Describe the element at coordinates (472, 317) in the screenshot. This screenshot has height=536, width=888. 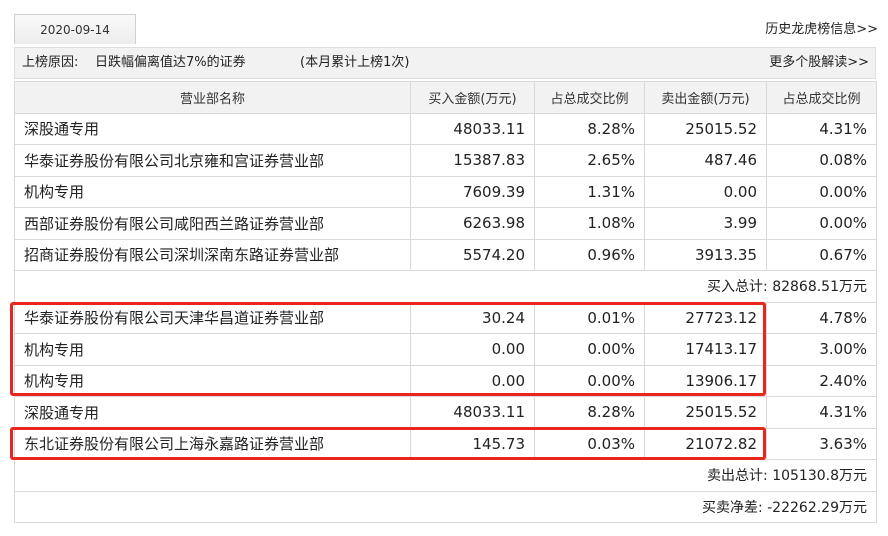
I see `buy-amount: 30.24` at that location.